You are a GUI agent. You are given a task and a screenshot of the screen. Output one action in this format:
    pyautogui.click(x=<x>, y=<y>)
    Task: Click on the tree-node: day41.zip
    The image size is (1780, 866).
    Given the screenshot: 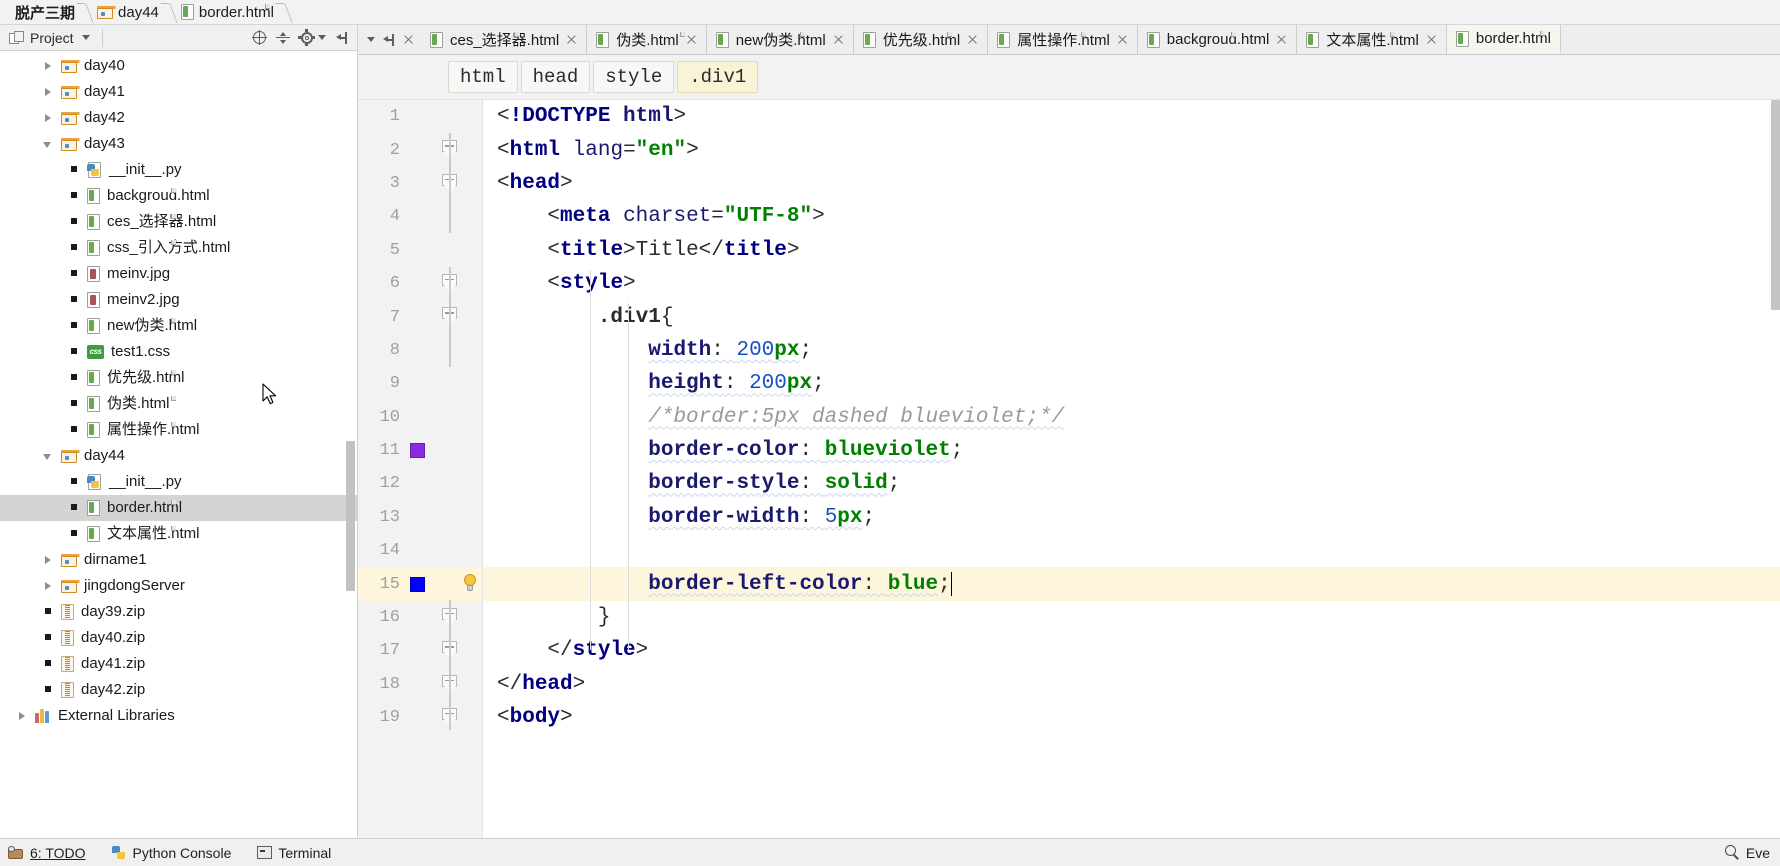 What is the action you would take?
    pyautogui.click(x=178, y=664)
    